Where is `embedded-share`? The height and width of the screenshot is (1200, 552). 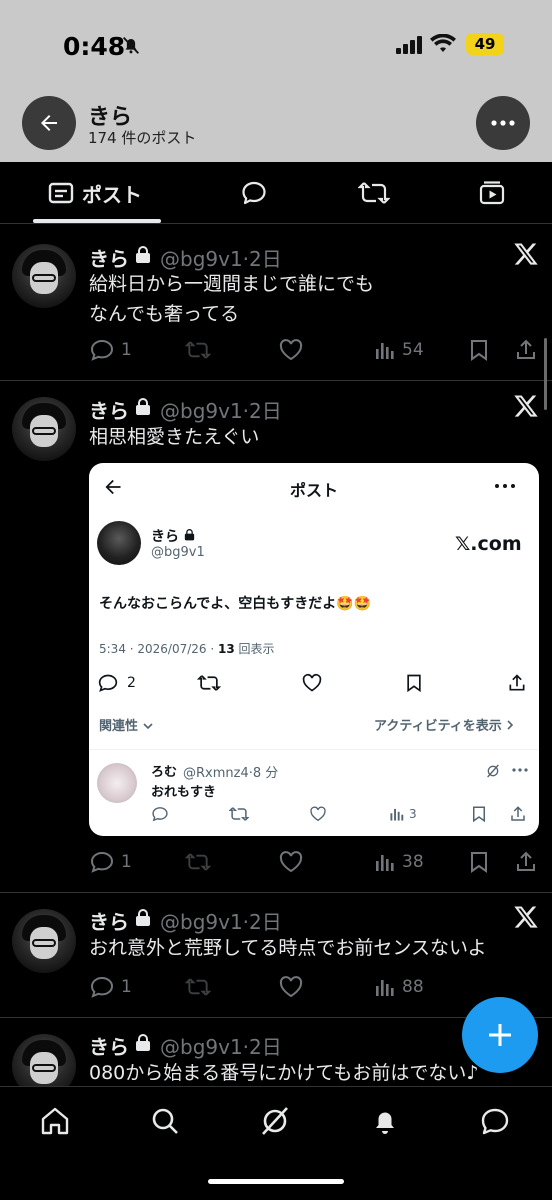 embedded-share is located at coordinates (517, 683).